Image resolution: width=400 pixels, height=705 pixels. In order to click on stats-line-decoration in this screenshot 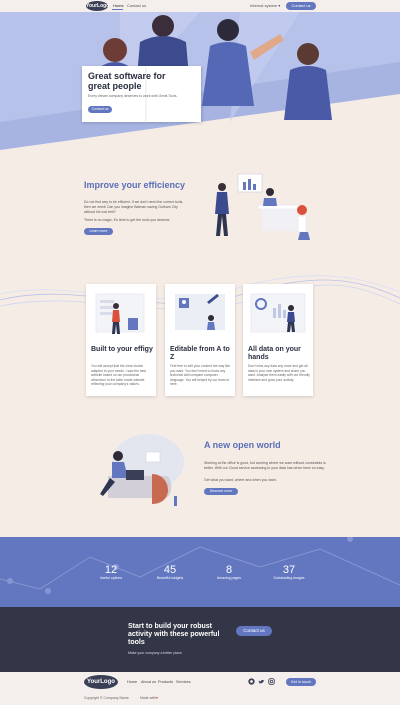, I will do `click(200, 565)`.